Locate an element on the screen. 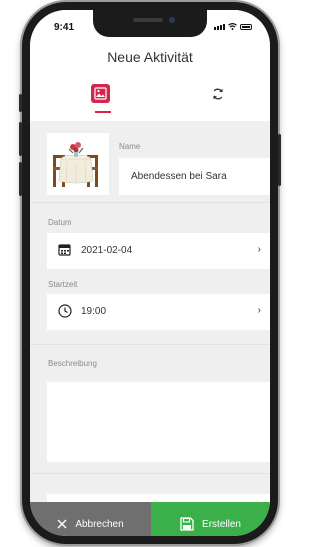 This screenshot has width=320, height=547. power-button is located at coordinates (279, 160).